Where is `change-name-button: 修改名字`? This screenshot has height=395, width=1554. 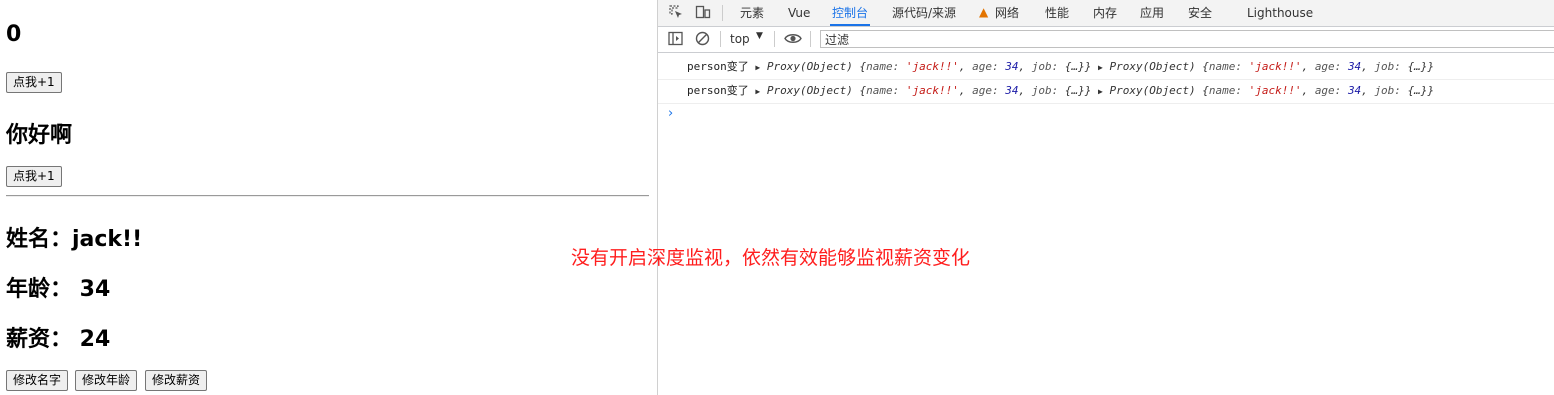
change-name-button: 修改名字 is located at coordinates (37, 380).